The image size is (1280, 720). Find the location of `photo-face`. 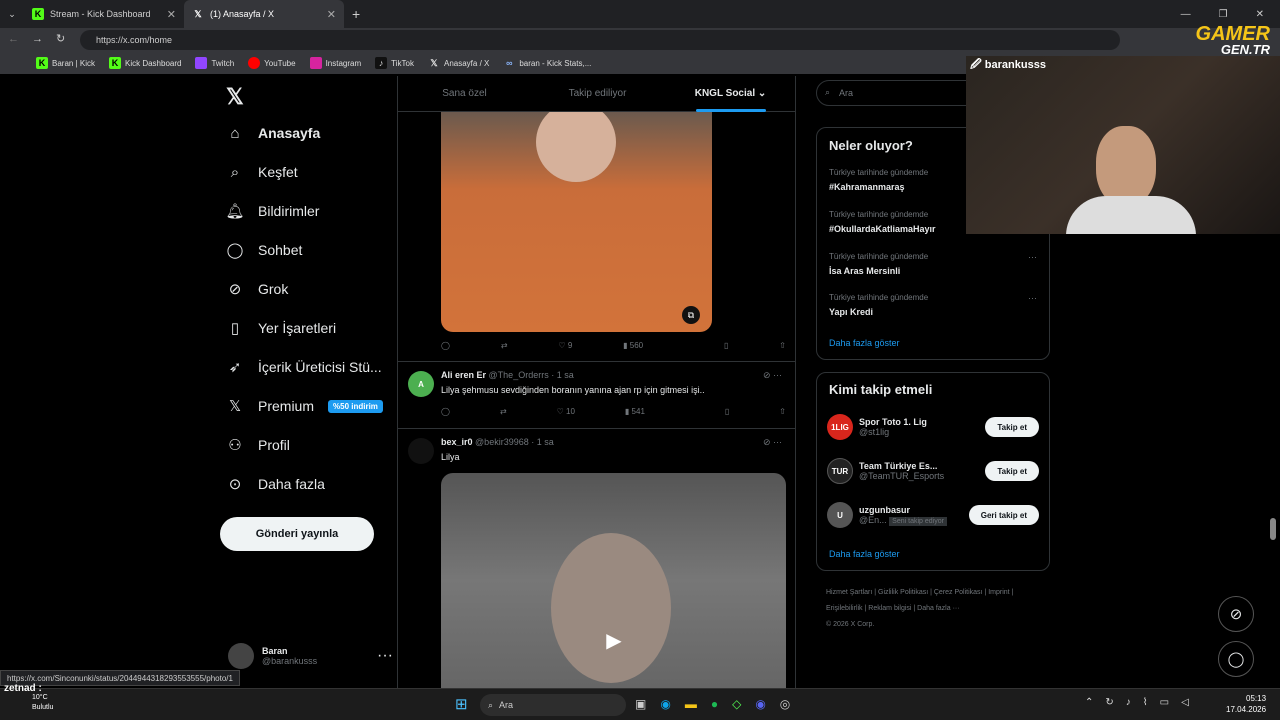

photo-face is located at coordinates (576, 147).